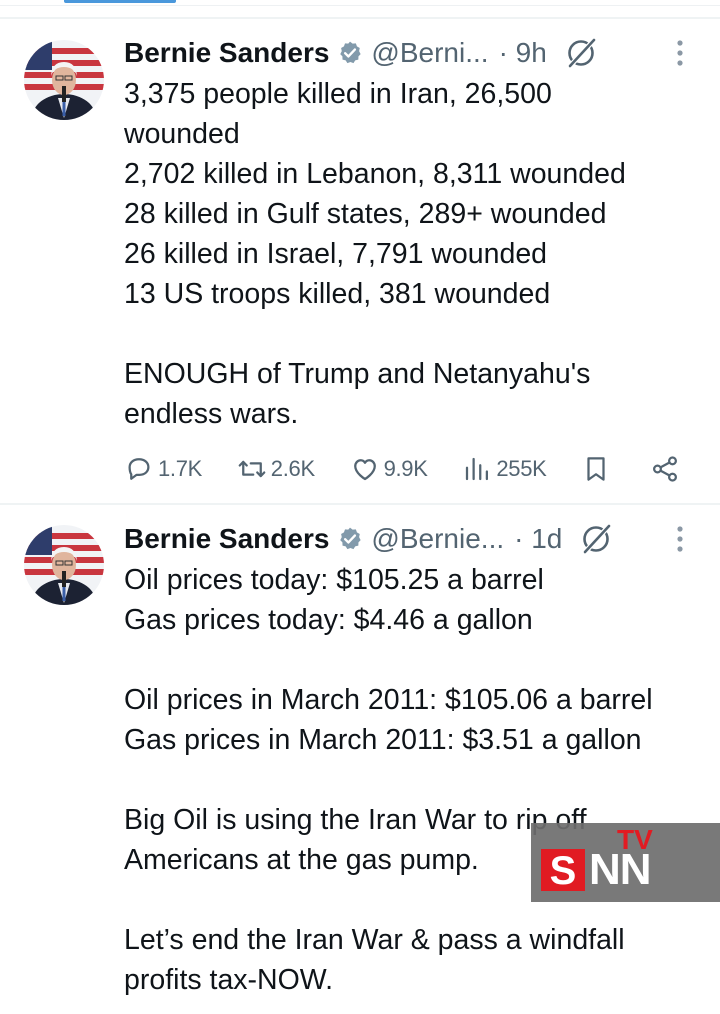 This screenshot has width=720, height=1014. I want to click on tweet-line: 2,702 killed in Lebanon, 8,311 wounded, so click(375, 174).